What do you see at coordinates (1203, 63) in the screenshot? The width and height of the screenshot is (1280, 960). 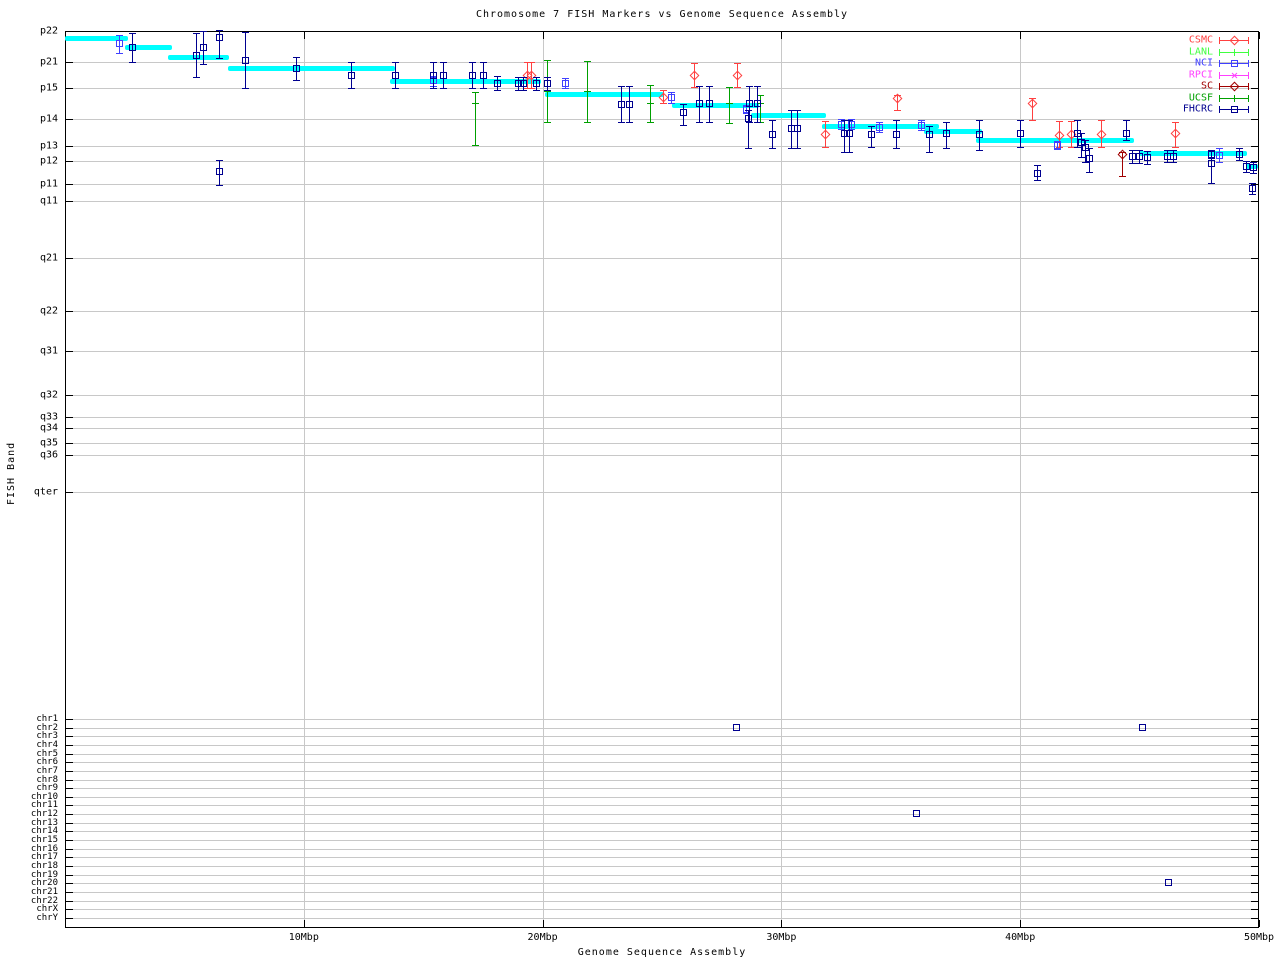 I see `legend-label: NCI` at bounding box center [1203, 63].